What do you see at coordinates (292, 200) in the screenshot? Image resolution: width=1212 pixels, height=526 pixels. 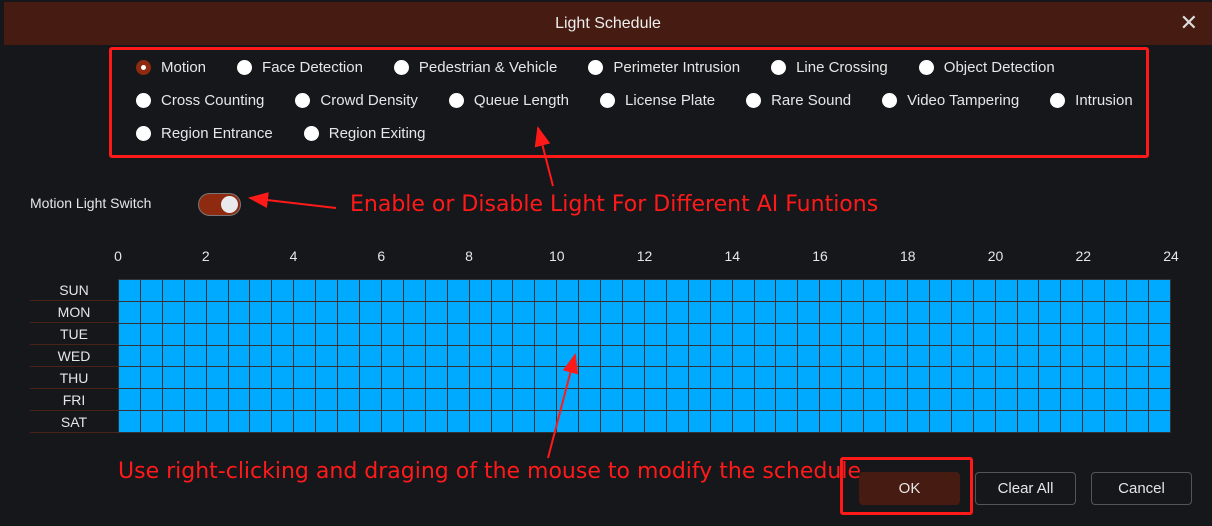 I see `arrow-to-switch` at bounding box center [292, 200].